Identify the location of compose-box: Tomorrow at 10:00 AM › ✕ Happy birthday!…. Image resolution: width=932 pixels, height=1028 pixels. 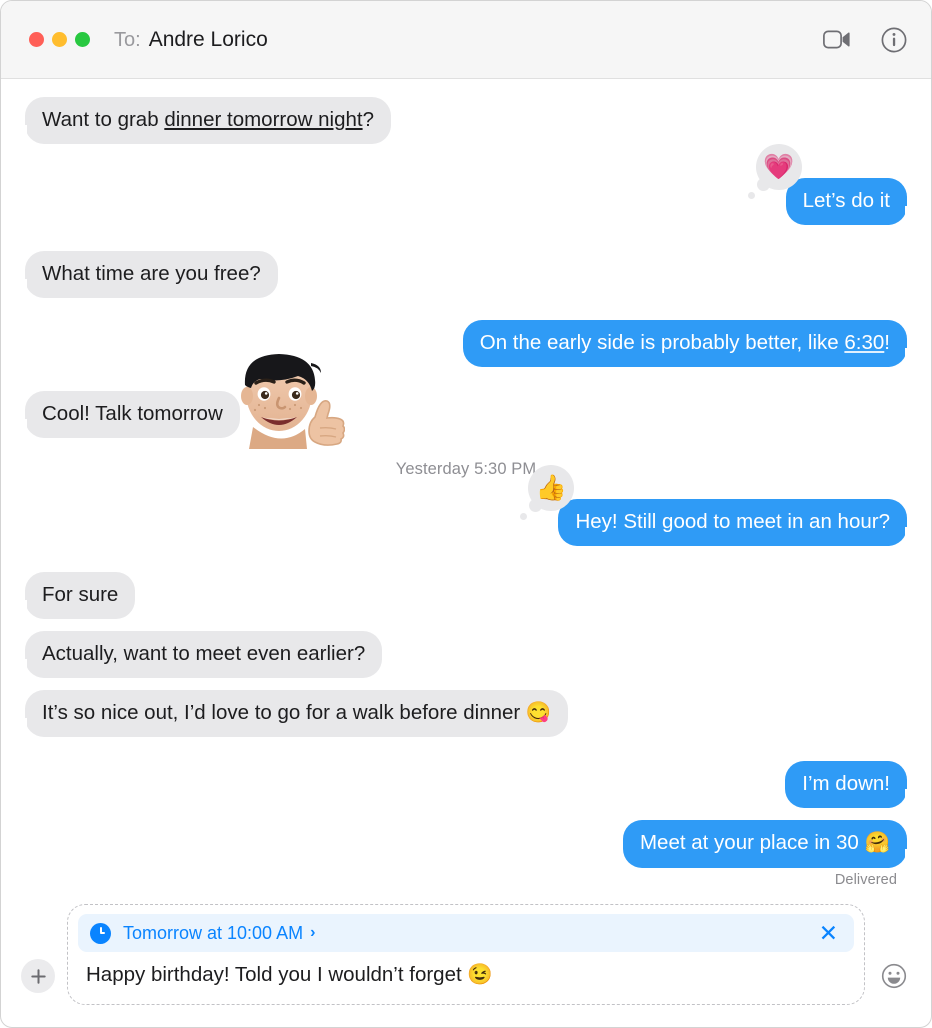
(466, 954).